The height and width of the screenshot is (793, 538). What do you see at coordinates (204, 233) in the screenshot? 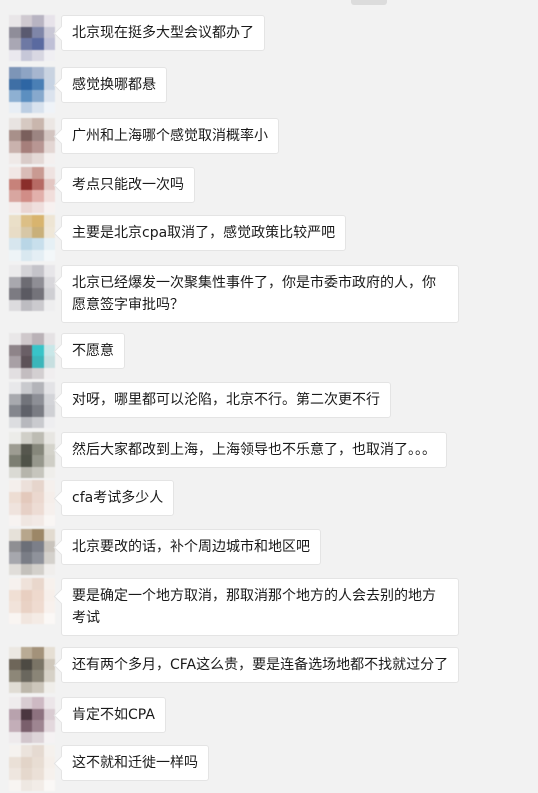
I see `message-bubble: 主要是北京cpa取消了，感觉政策比较严吧` at bounding box center [204, 233].